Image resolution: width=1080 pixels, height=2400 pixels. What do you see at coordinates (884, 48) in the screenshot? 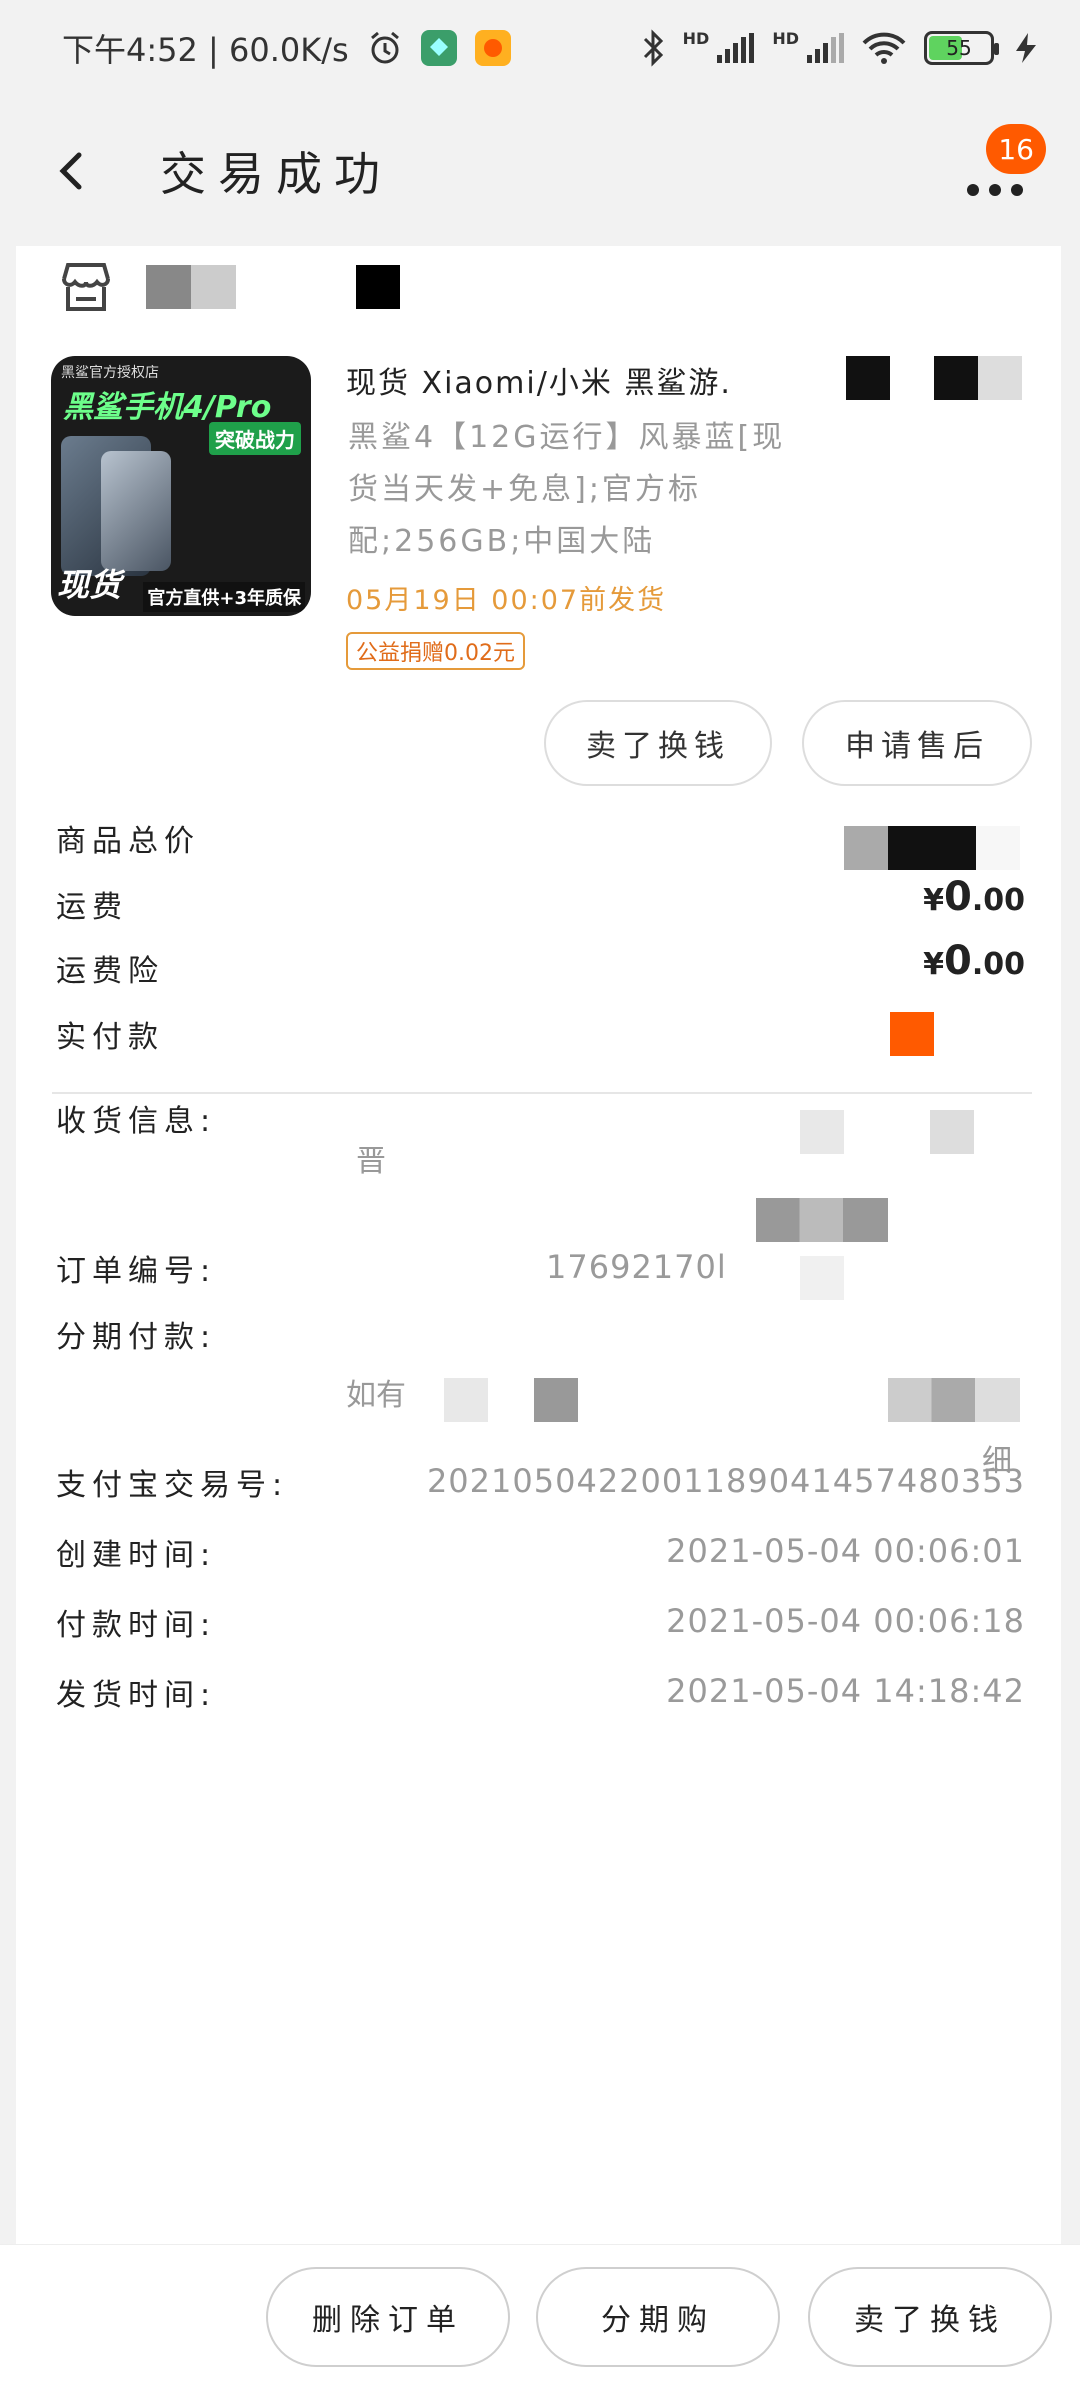
I see `wifi-icon` at bounding box center [884, 48].